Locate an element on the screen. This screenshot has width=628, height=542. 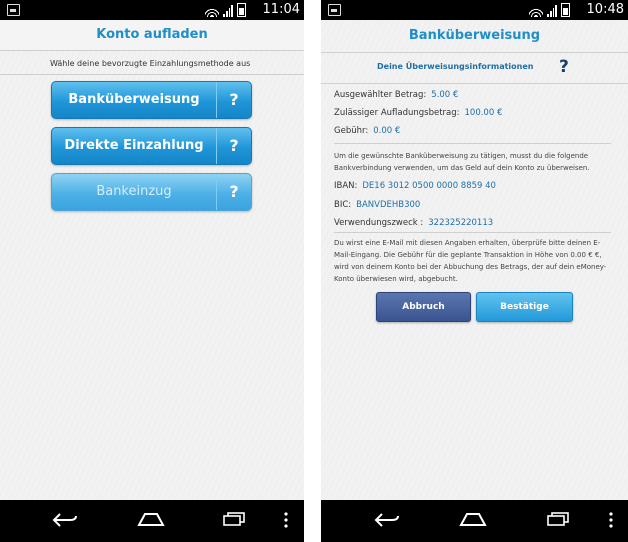
cancel-button: Abbruch is located at coordinates (423, 307).